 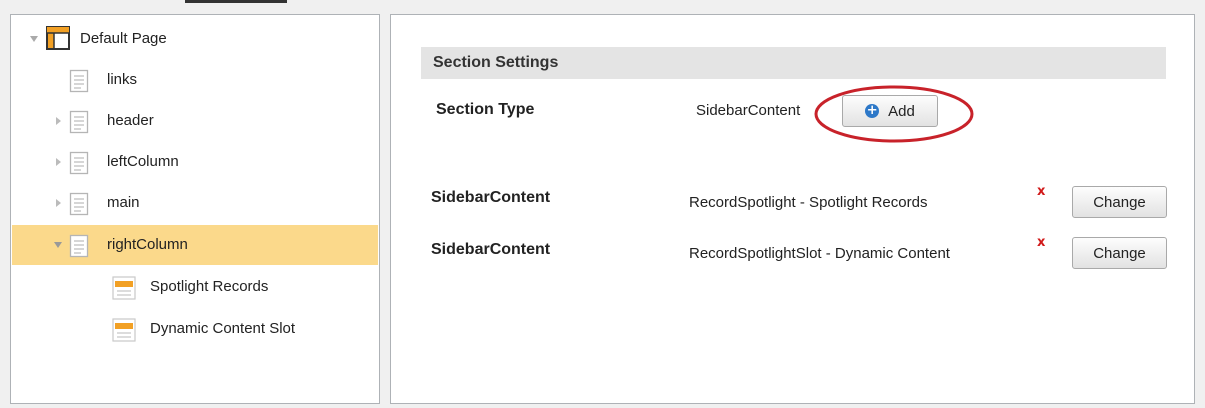 What do you see at coordinates (34, 39) in the screenshot?
I see `expand-arrow-icon` at bounding box center [34, 39].